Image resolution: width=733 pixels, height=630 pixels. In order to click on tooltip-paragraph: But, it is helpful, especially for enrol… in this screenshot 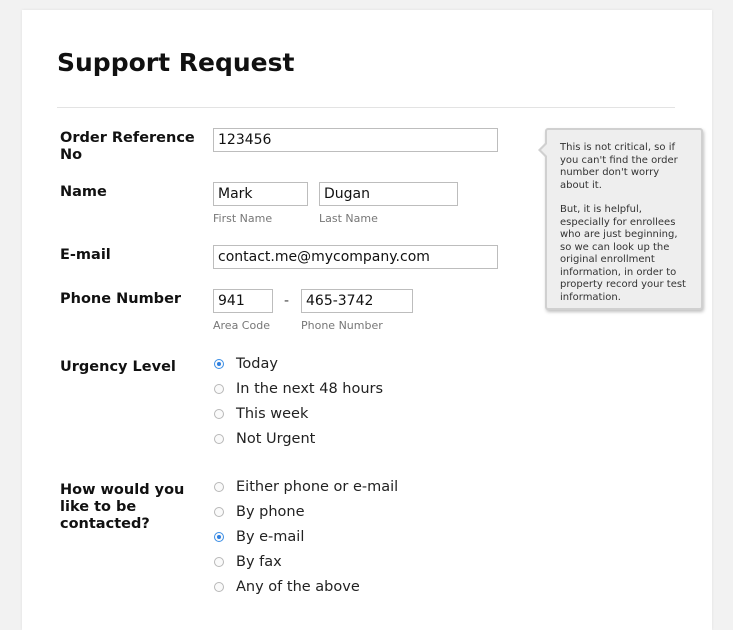, I will do `click(623, 253)`.